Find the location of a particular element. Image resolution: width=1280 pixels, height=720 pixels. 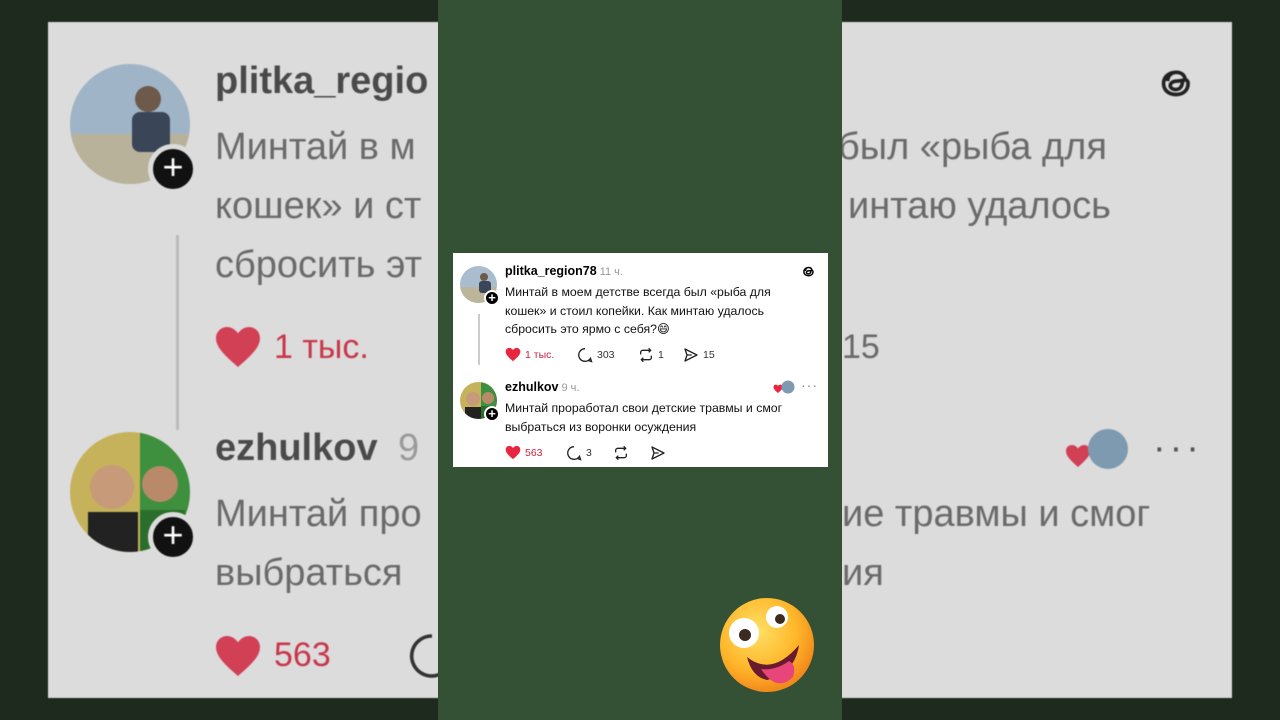

bg-post-like-count: 1 тыс. is located at coordinates (321, 347).